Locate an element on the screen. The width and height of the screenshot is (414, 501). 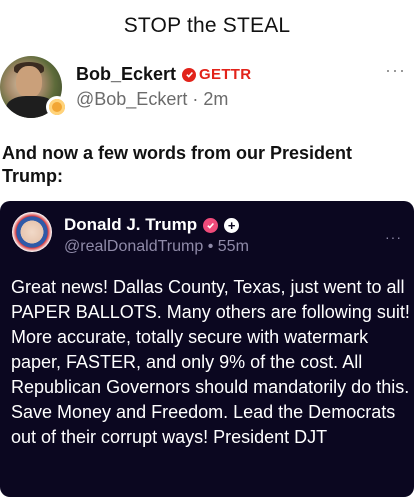
embed-more-options-icon: ··· is located at coordinates (393, 237).